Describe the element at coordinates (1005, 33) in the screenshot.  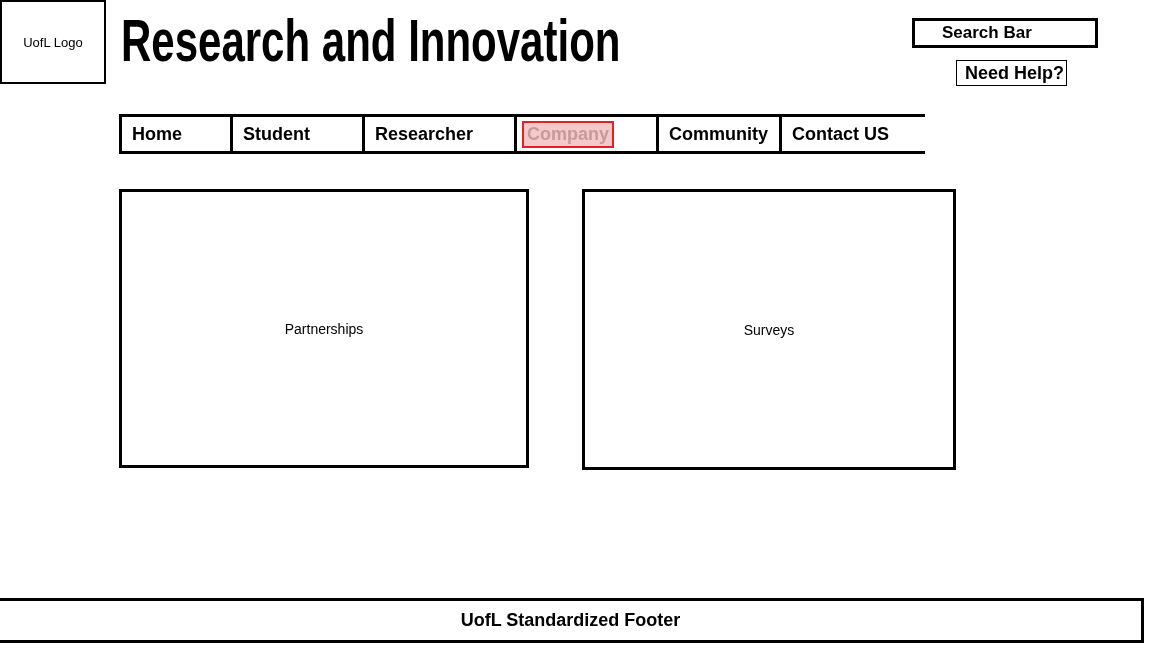
I see `search-field: Search Bar` at that location.